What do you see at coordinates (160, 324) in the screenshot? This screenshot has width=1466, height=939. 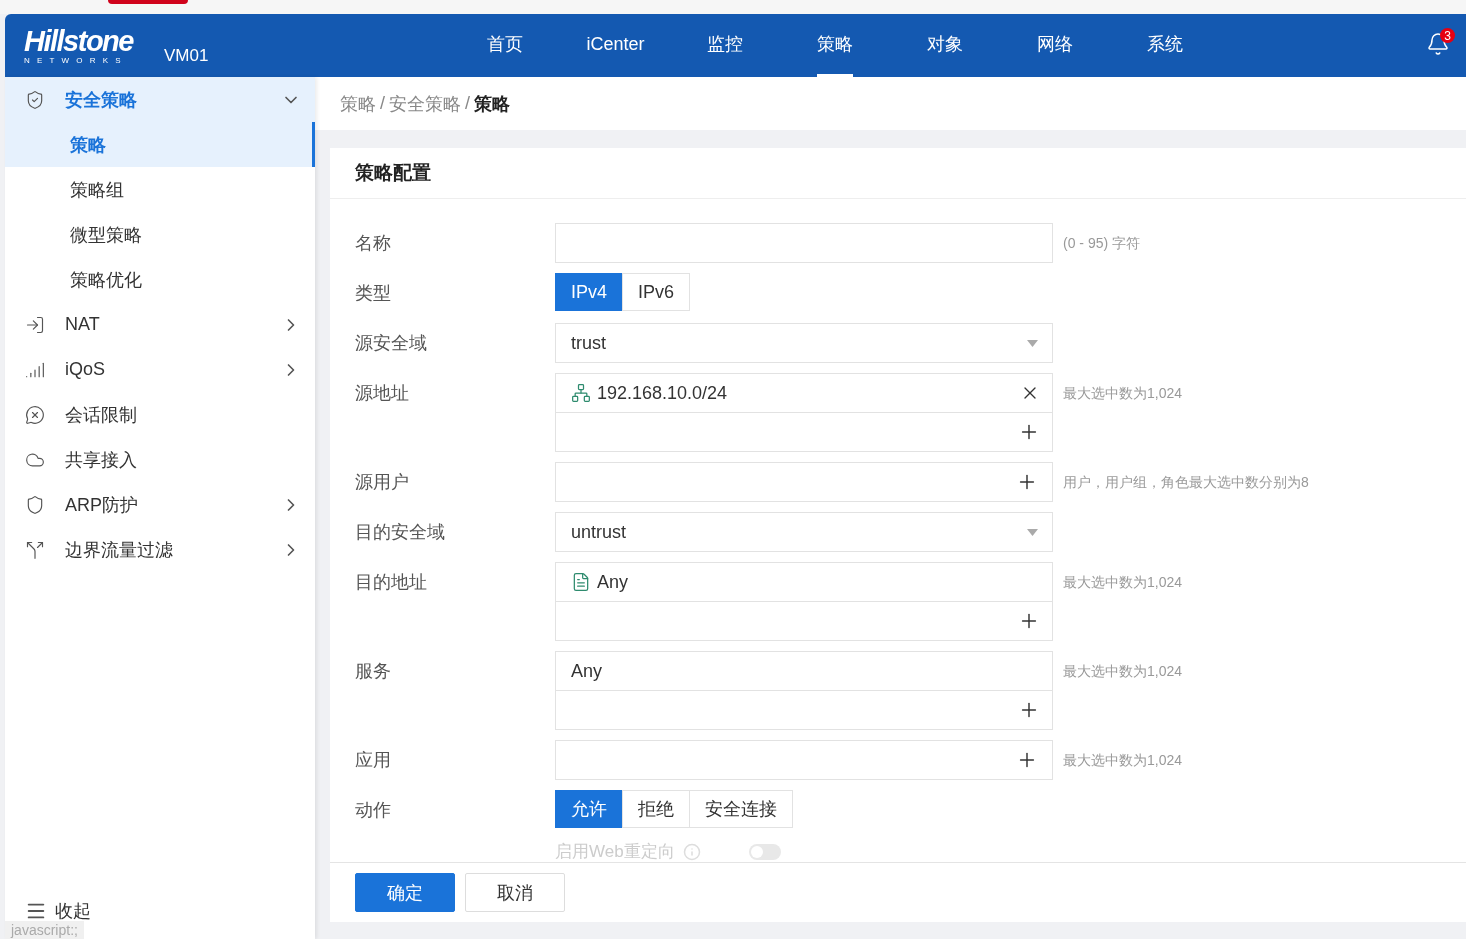 I see `sidebar-item: NAT` at bounding box center [160, 324].